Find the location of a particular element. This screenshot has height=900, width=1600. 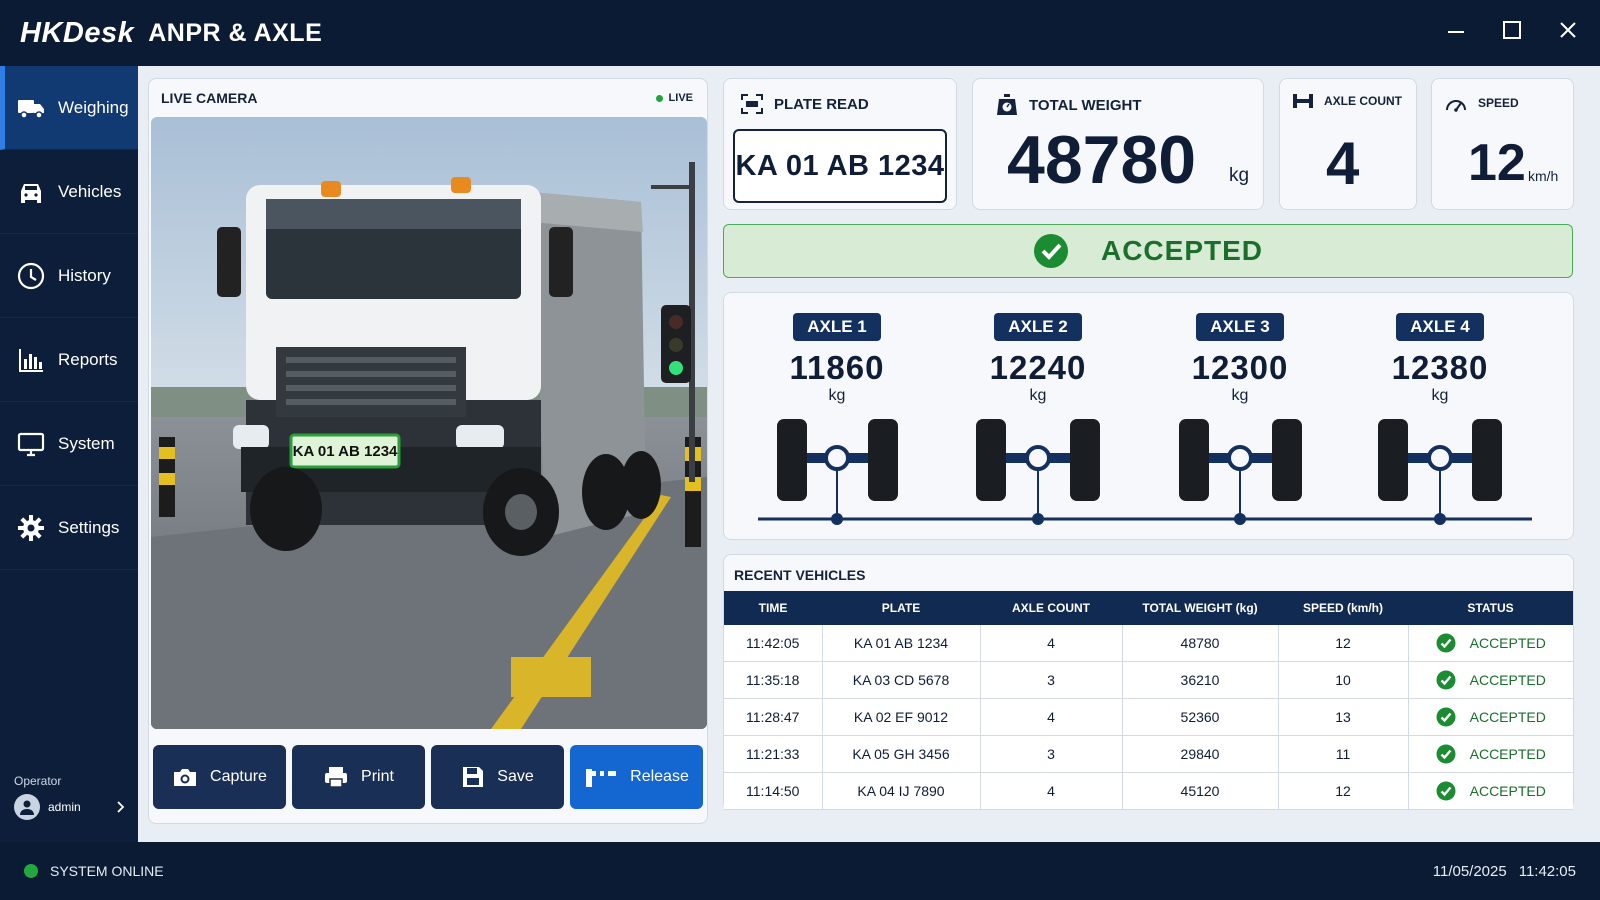

column-header: PLATE is located at coordinates (901, 608).